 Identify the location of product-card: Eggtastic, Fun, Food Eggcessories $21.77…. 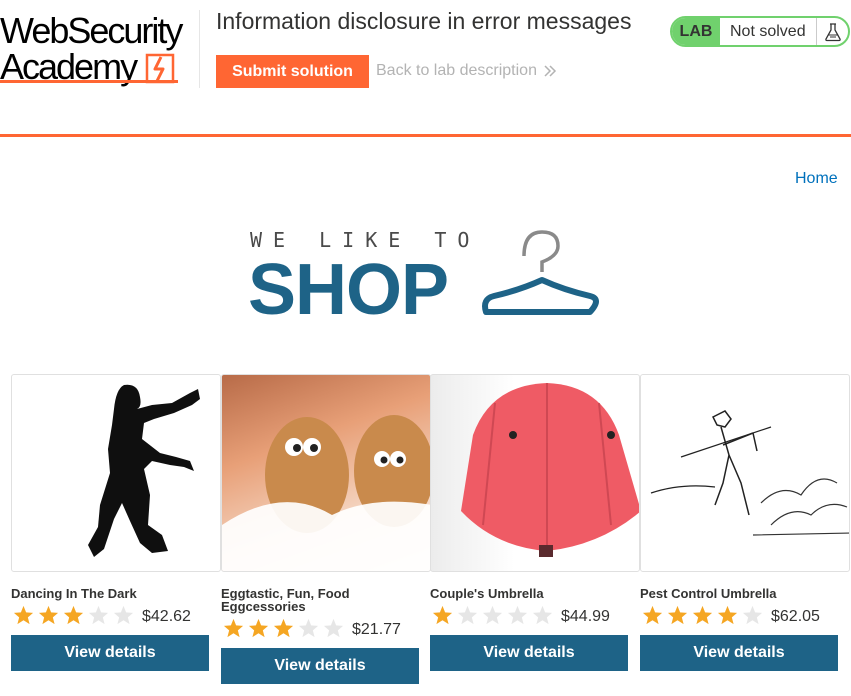
(326, 529).